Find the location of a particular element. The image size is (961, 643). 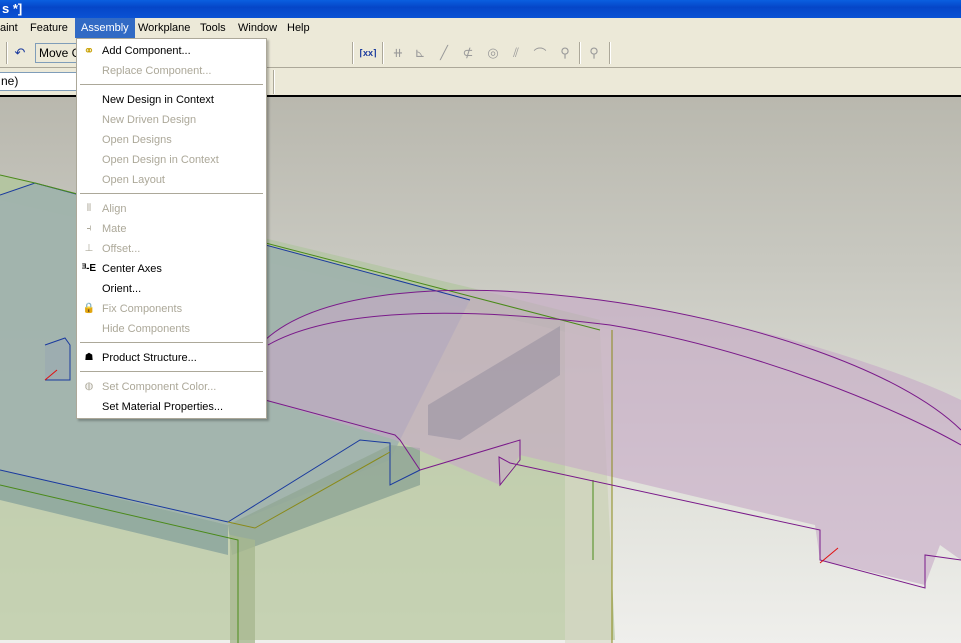

title-bar: s *] is located at coordinates (480, 9).